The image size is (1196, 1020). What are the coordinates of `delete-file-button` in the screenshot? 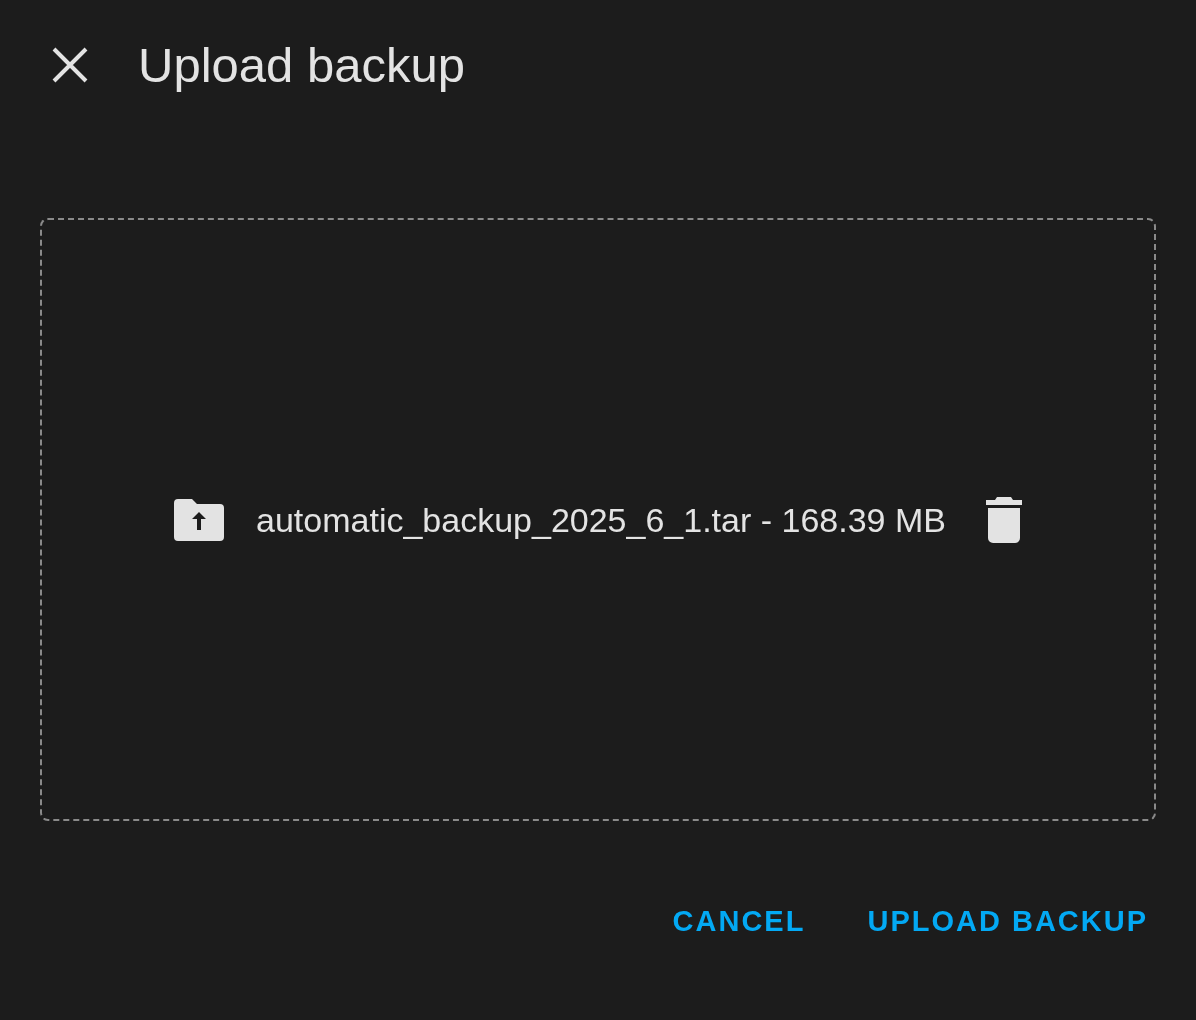 It's located at (1003, 519).